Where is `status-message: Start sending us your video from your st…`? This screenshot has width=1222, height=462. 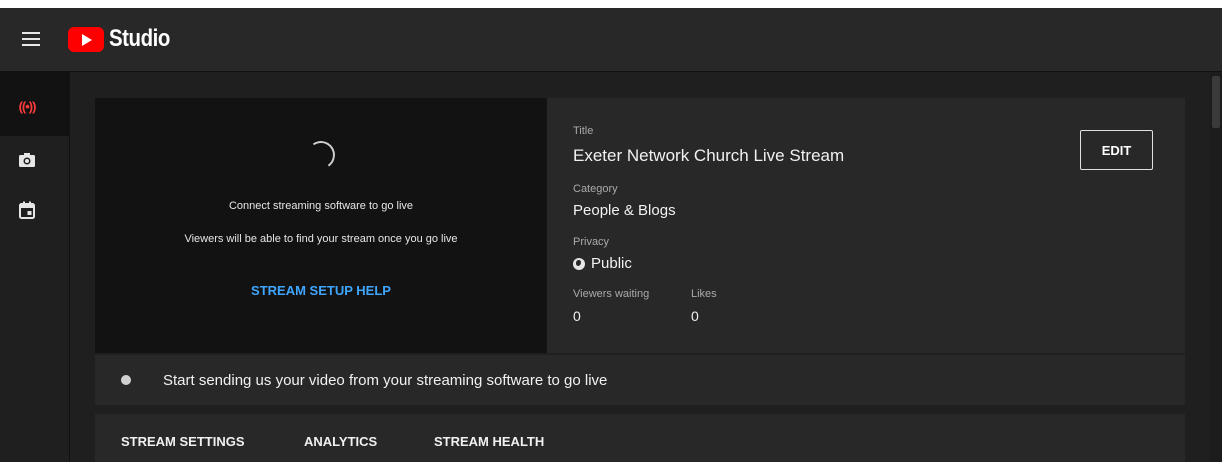
status-message: Start sending us your video from your st… is located at coordinates (385, 380).